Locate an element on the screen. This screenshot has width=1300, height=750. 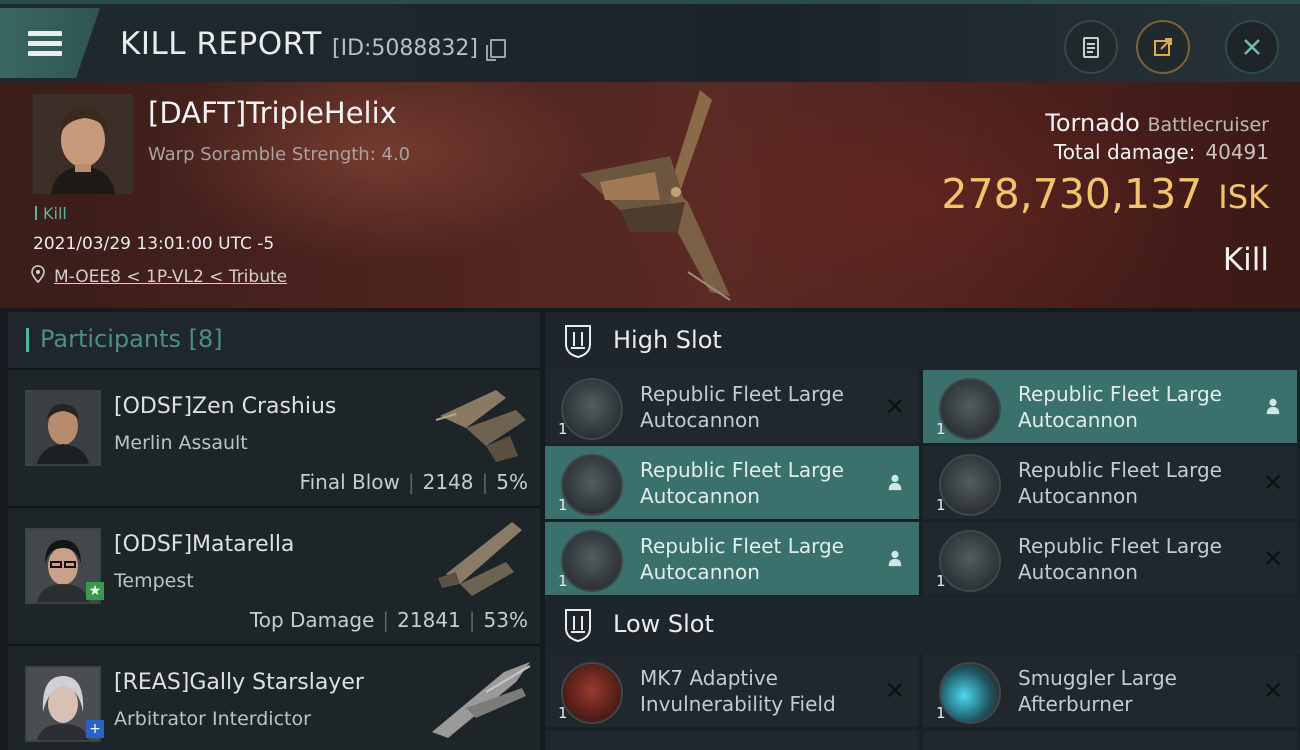
menu-button is located at coordinates (50, 43).